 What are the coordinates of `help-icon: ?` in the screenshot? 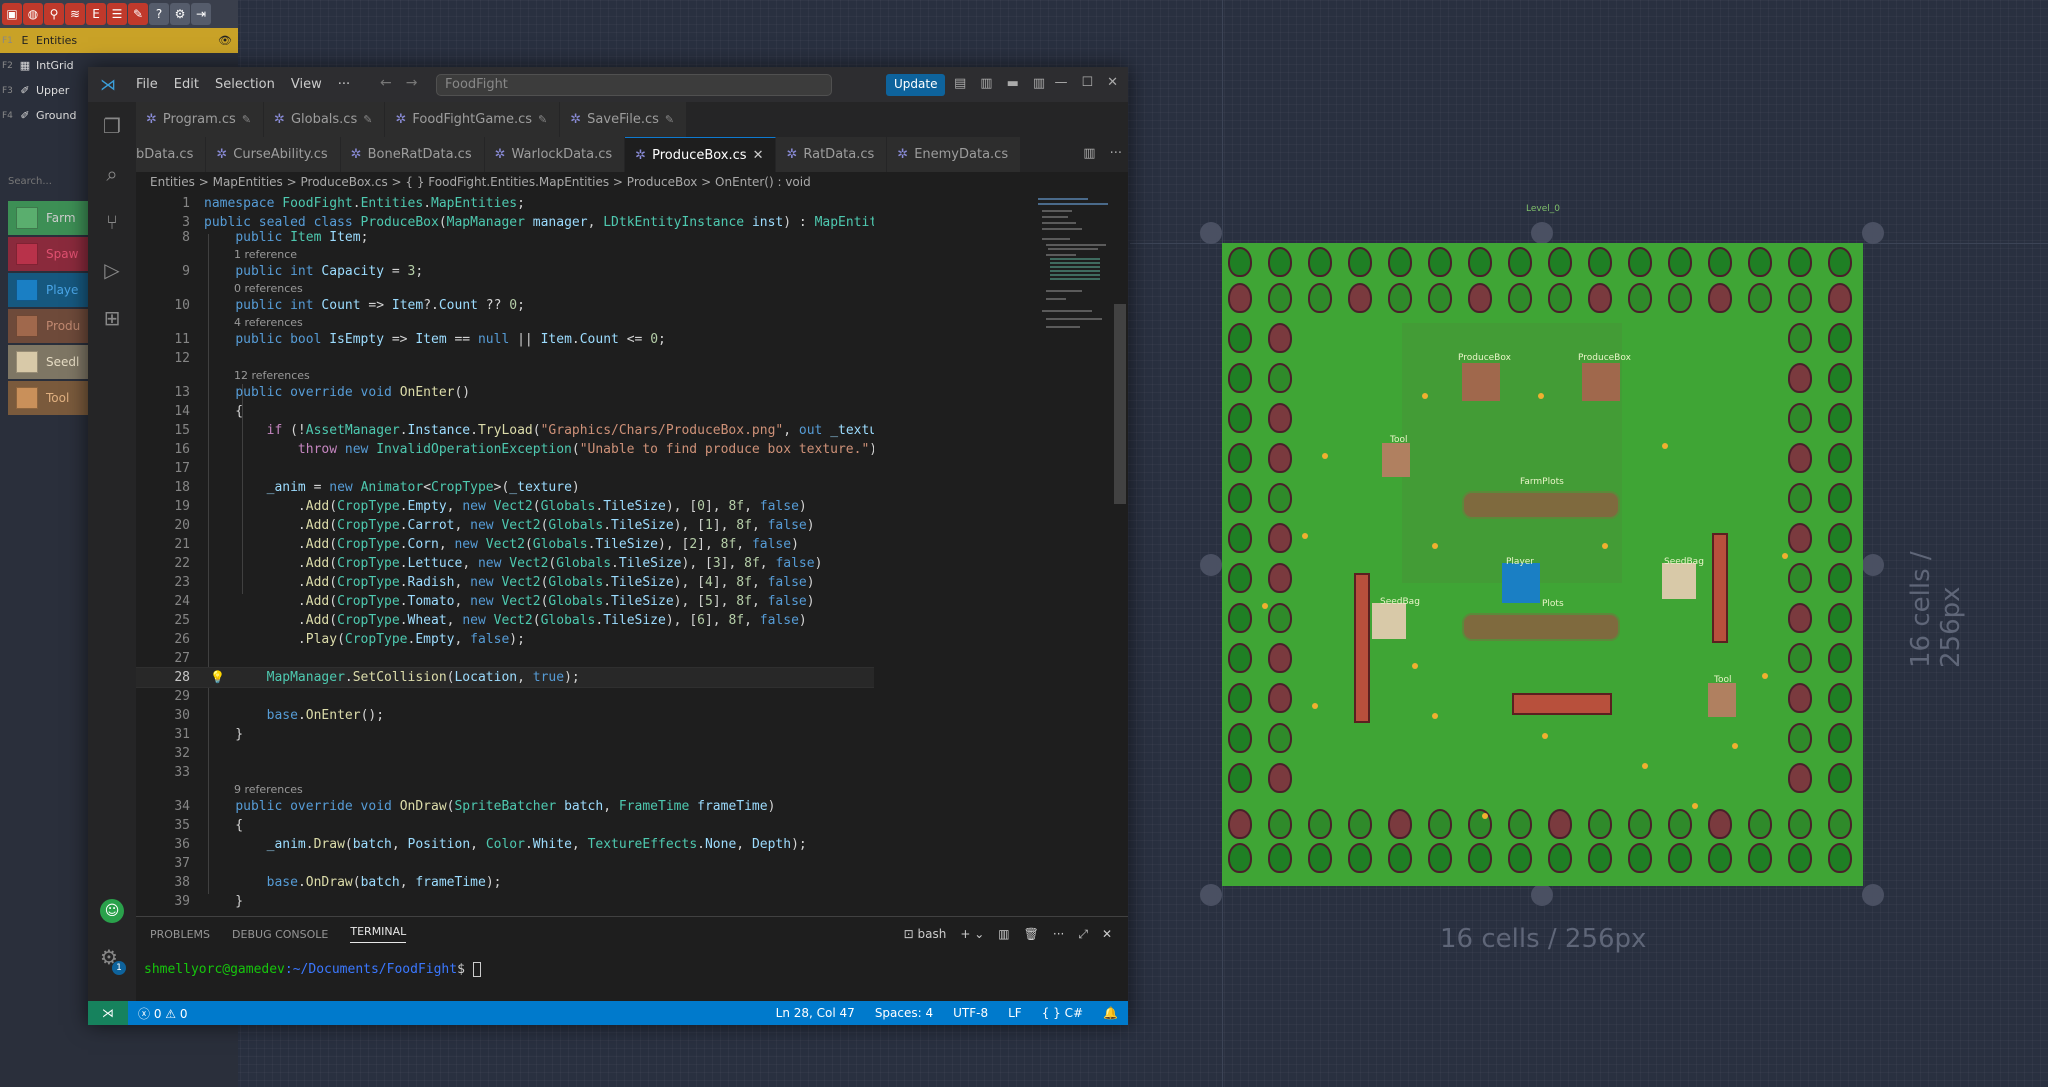 It's located at (159, 14).